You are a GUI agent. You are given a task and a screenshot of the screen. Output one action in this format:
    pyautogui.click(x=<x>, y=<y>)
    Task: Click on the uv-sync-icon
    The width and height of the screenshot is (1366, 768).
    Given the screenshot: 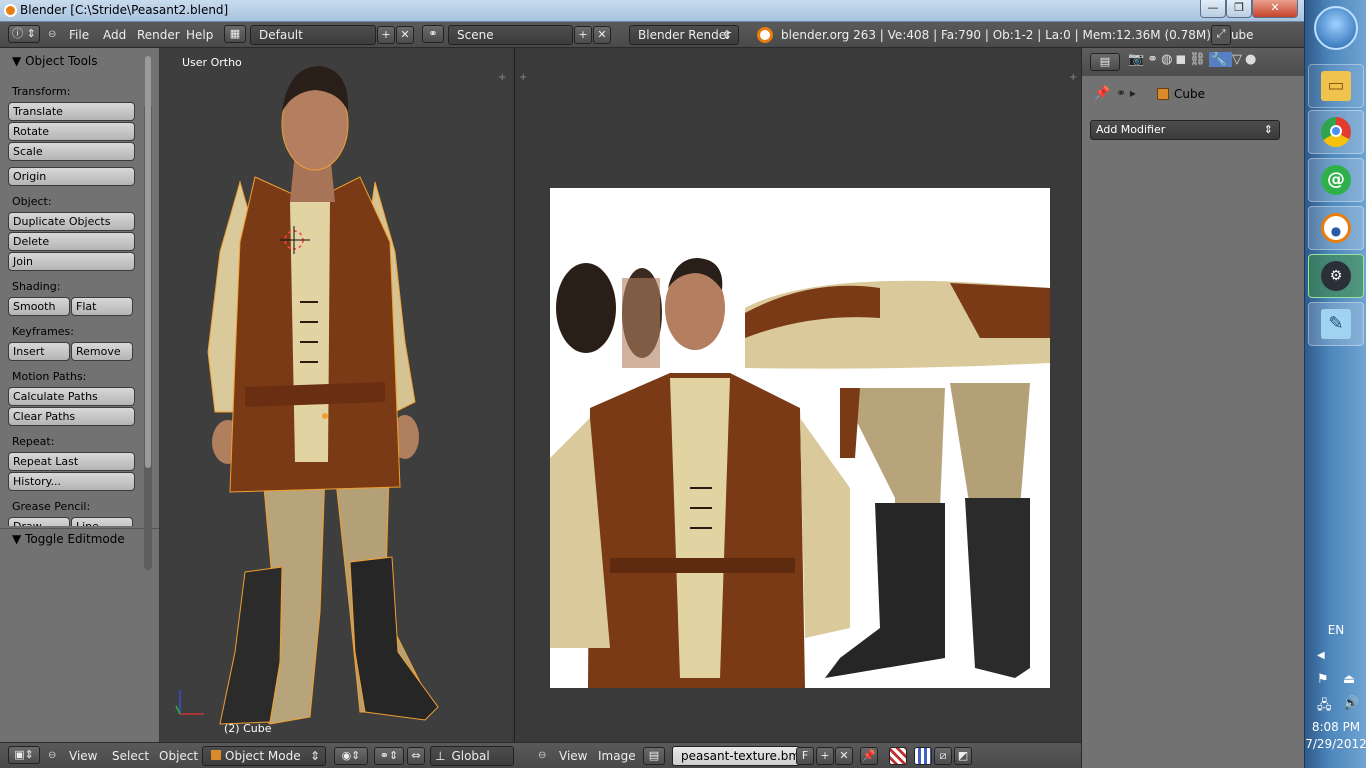 What is the action you would take?
    pyautogui.click(x=898, y=756)
    